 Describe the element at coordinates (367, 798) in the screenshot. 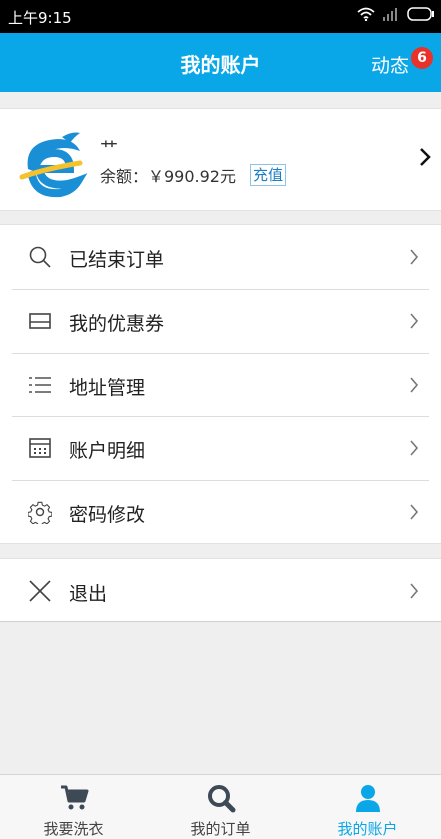

I see `user-icon` at that location.